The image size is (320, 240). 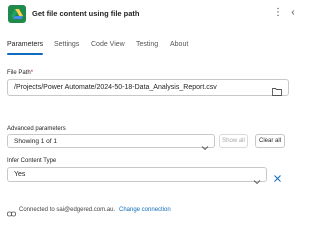 What do you see at coordinates (86, 13) in the screenshot?
I see `page-title: Get file content using file path` at bounding box center [86, 13].